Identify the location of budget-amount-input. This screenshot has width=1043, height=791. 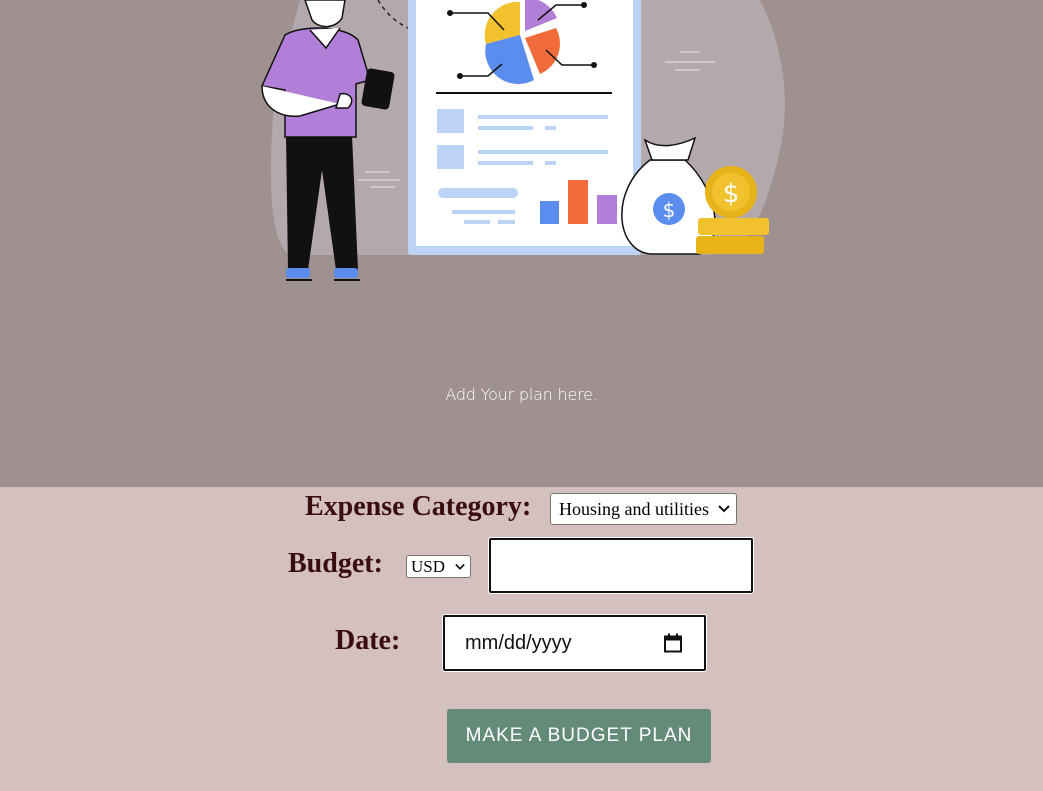
(621, 565).